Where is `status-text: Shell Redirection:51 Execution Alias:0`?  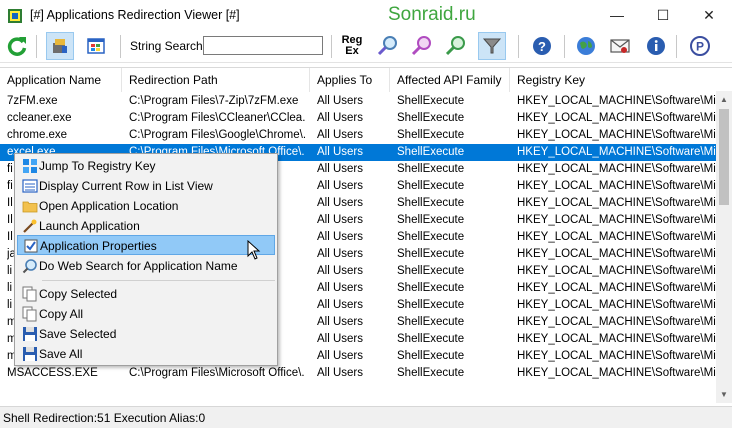 status-text: Shell Redirection:51 Execution Alias:0 is located at coordinates (104, 418).